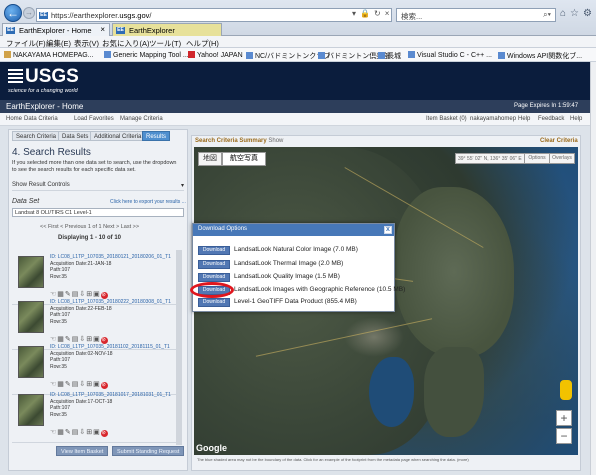 The image size is (596, 475). What do you see at coordinates (156, 136) in the screenshot?
I see `tab-results: Results` at bounding box center [156, 136].